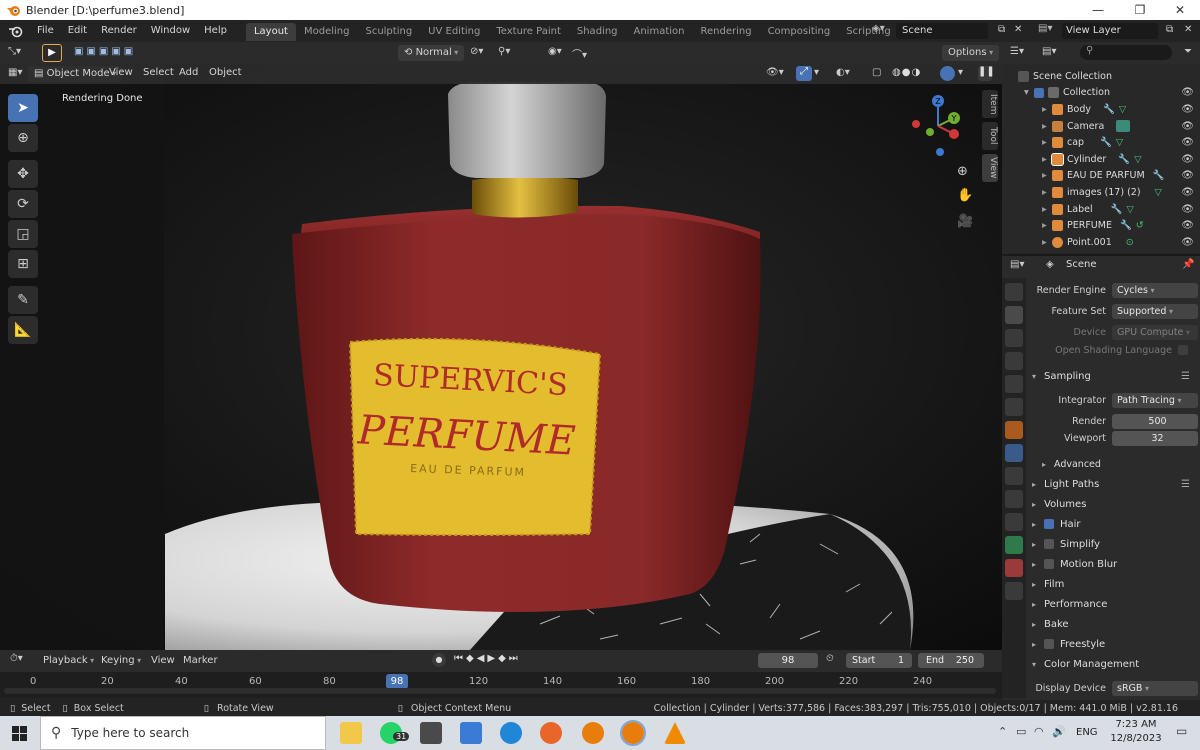 Image resolution: width=1200 pixels, height=750 pixels. I want to click on scene-delete-icon: ✕, so click(1018, 29).